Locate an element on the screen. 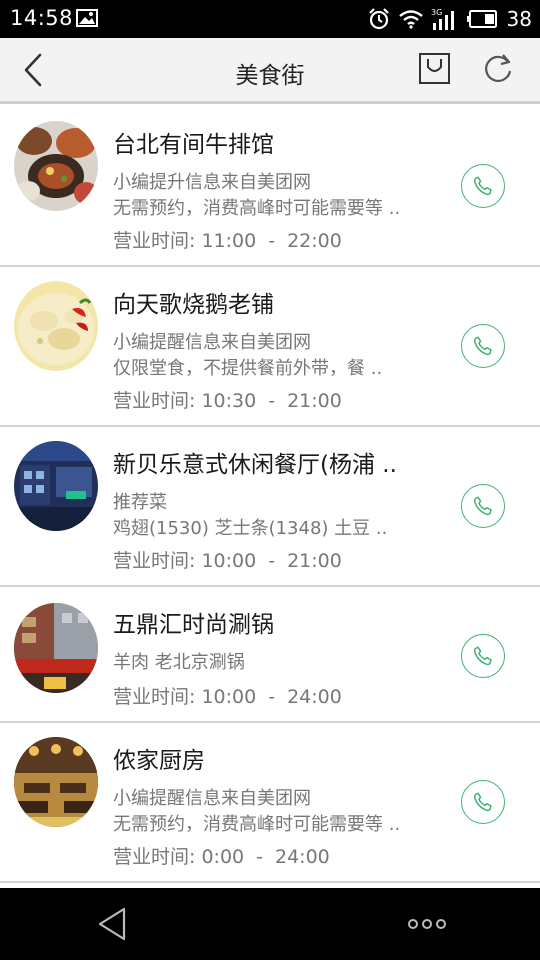 The image size is (540, 960). page-title: 美食街 is located at coordinates (270, 76).